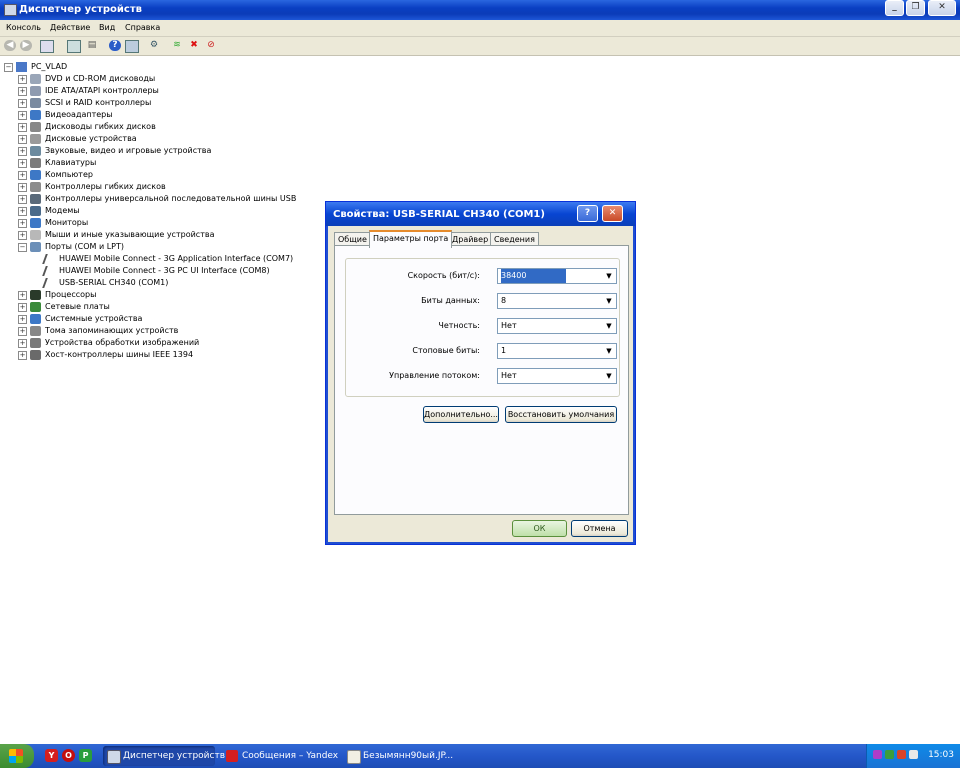  I want to click on uninstall-icon: ✖, so click(194, 45).